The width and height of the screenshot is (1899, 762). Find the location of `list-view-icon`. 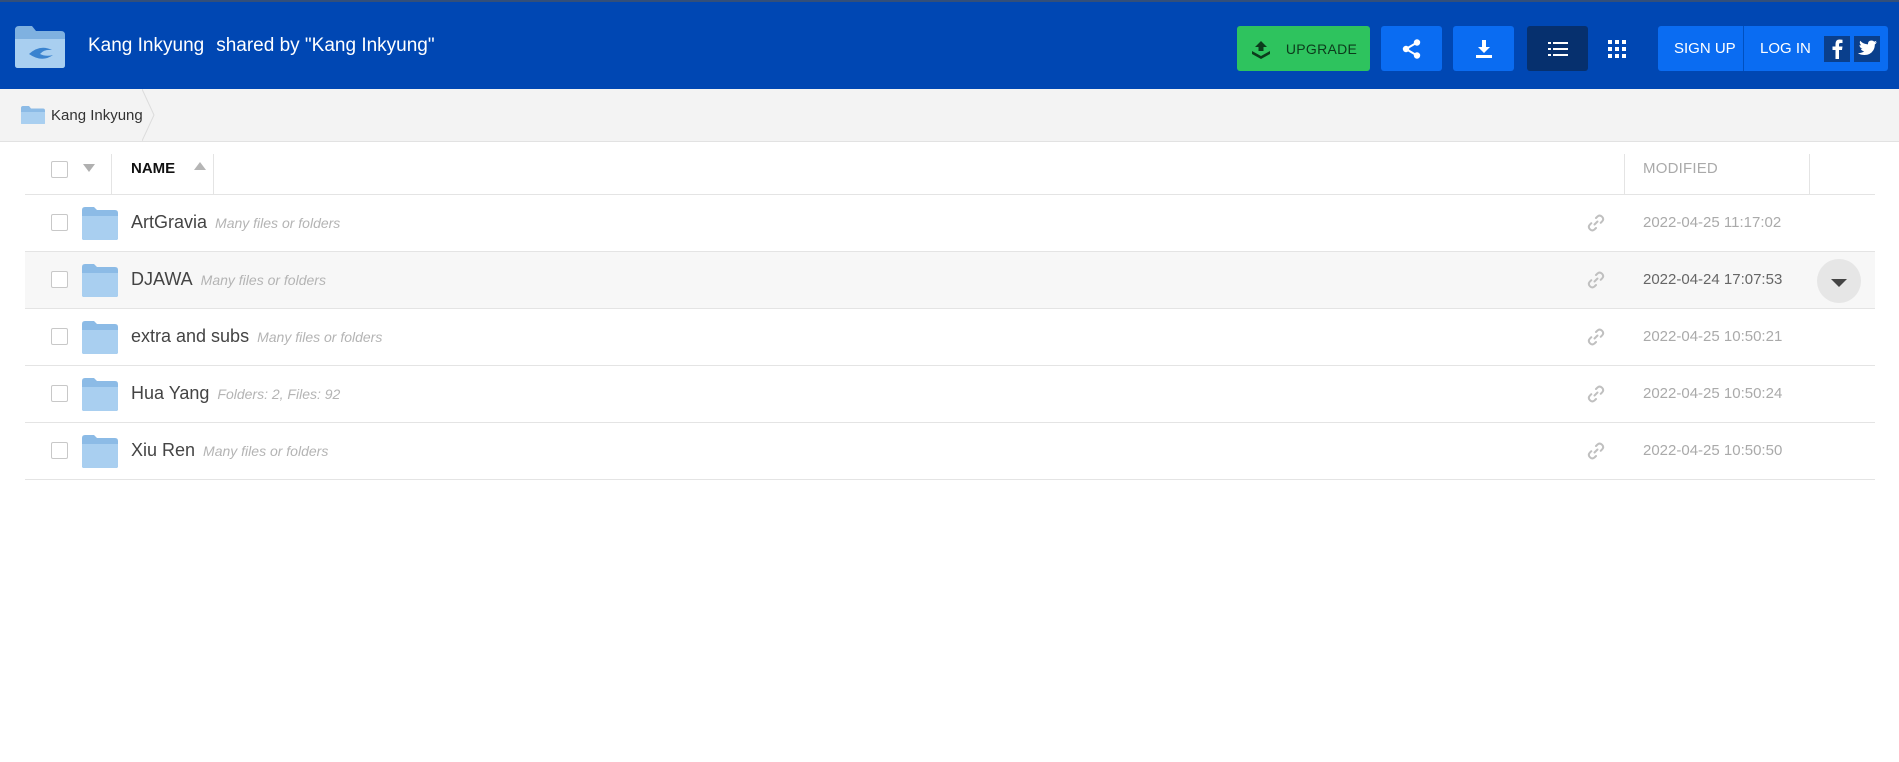

list-view-icon is located at coordinates (1557, 48).